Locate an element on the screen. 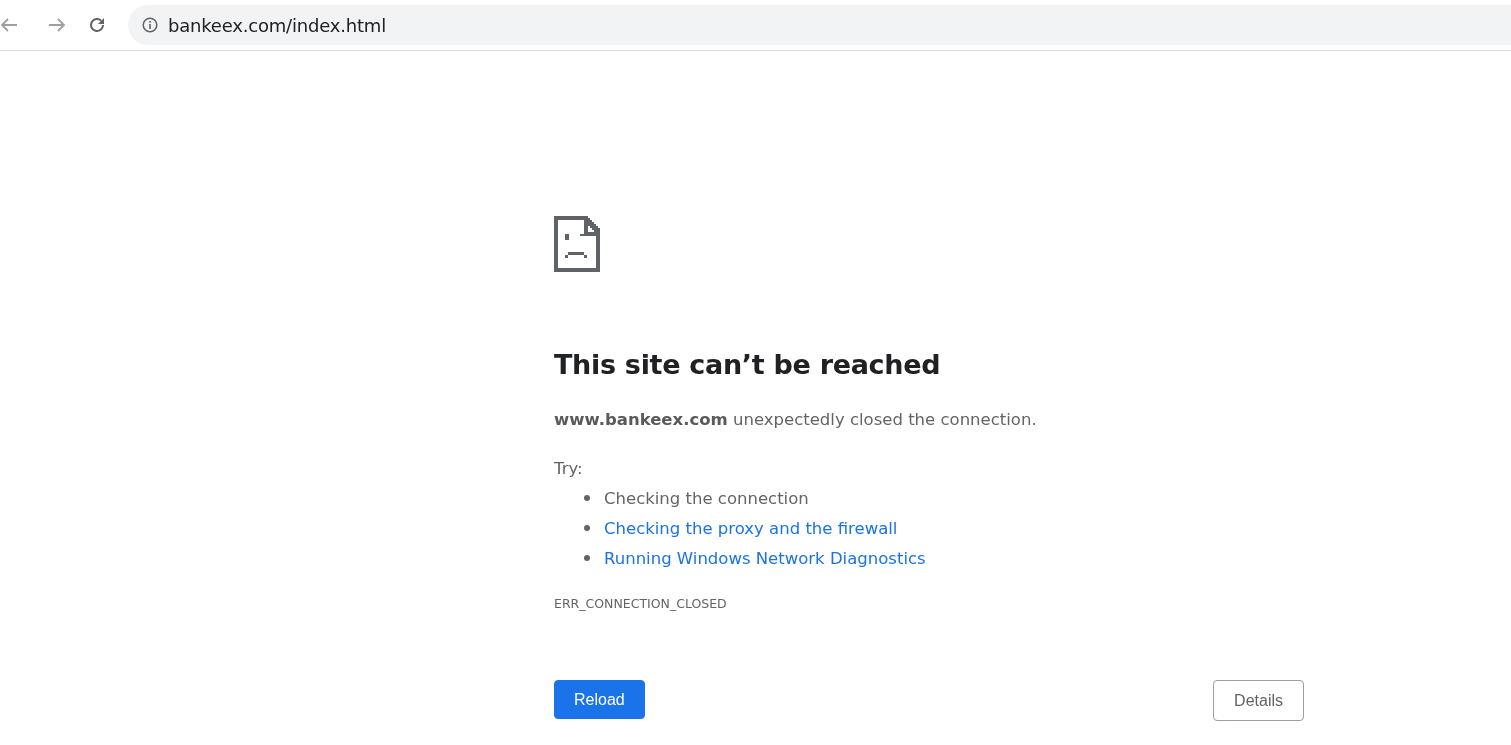  url-text: bankeex.com/index.html is located at coordinates (277, 25).